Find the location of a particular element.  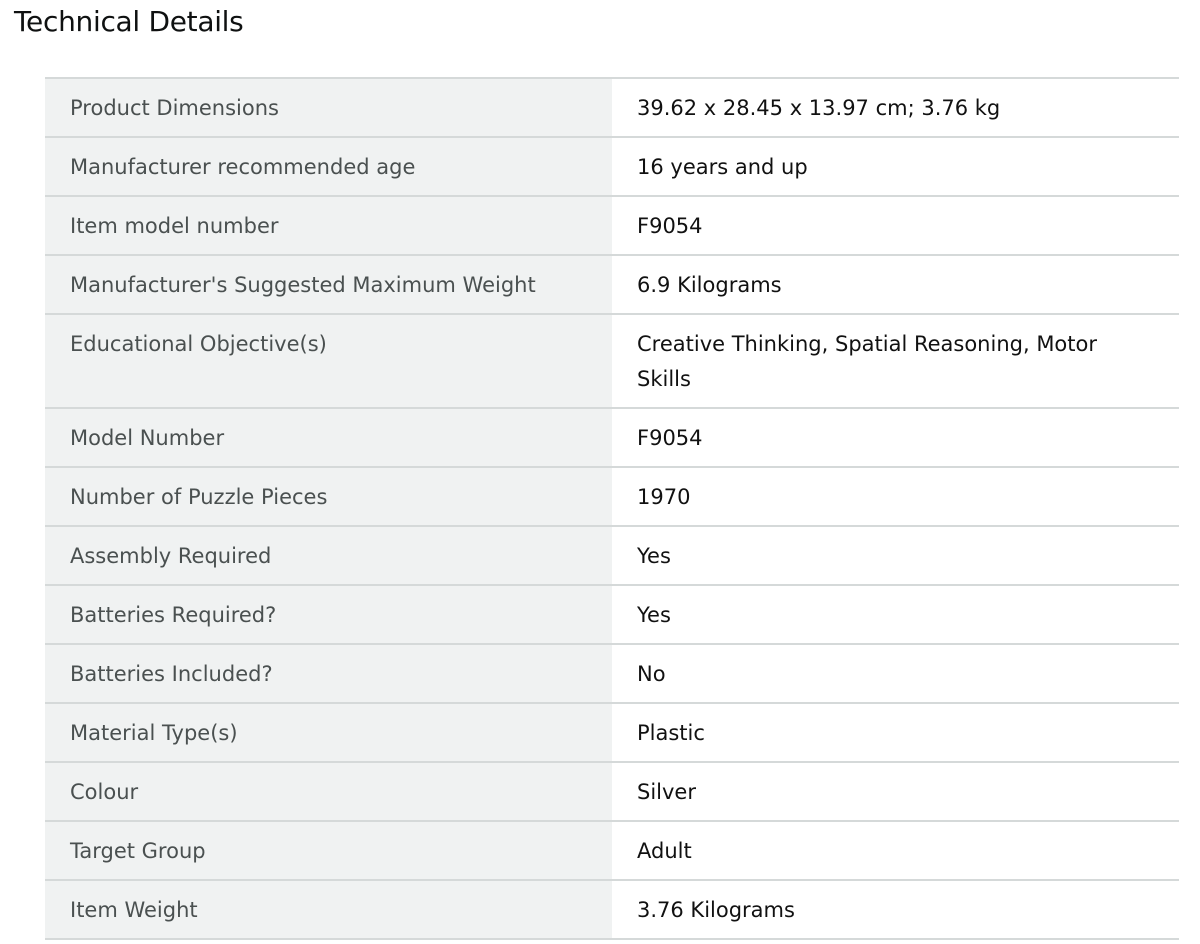

row-label: Material Type(s) is located at coordinates (328, 732).